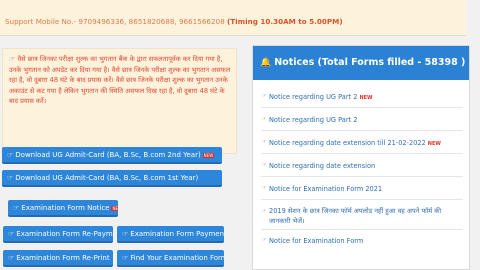  Describe the element at coordinates (362, 119) in the screenshot. I see `notice-item: ☞ Notice regarding UG Part 2` at that location.